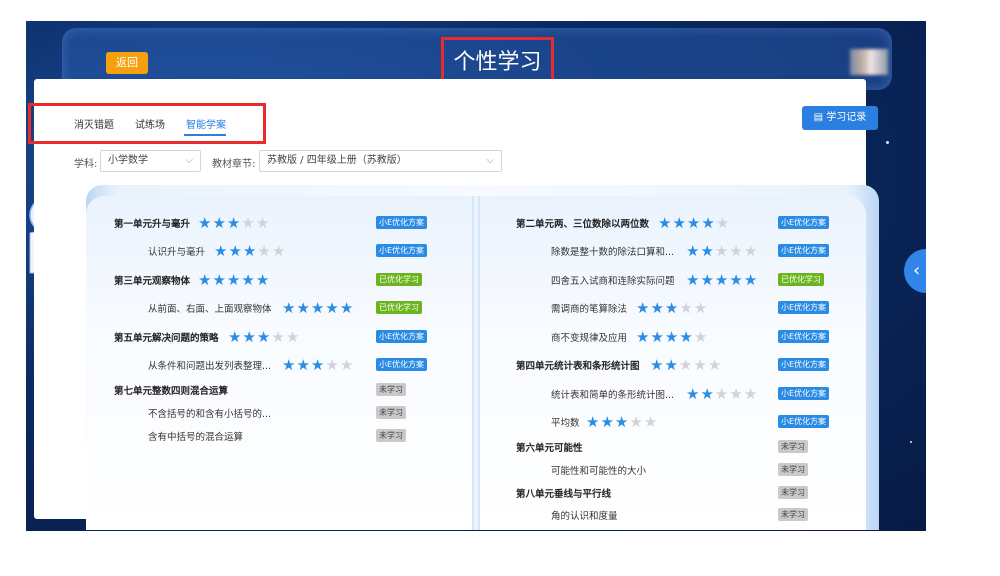  Describe the element at coordinates (86, 164) in the screenshot. I see `subject-label: 学科:` at that location.